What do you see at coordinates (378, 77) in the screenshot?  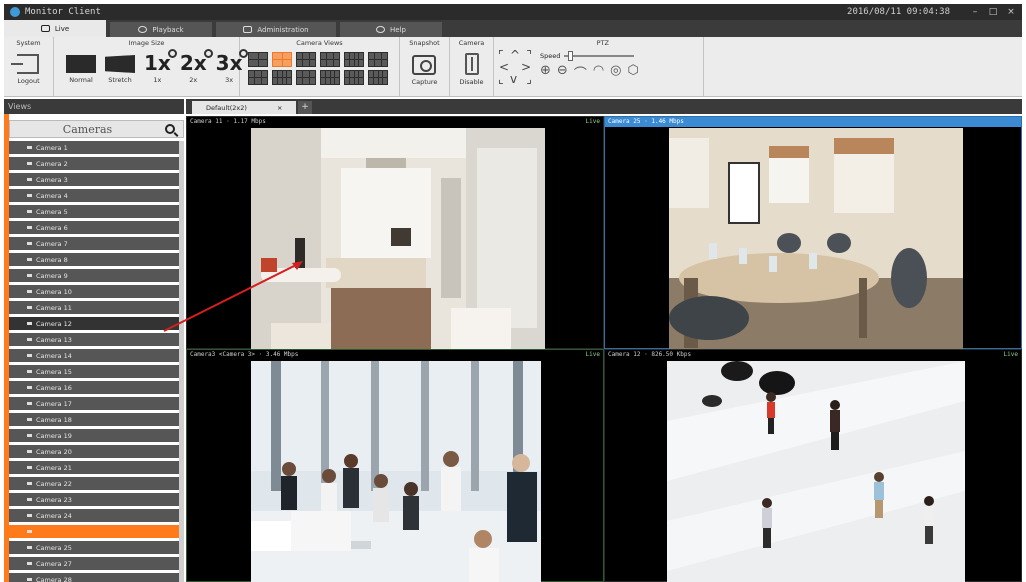 I see `layout-custom-f-icon` at bounding box center [378, 77].